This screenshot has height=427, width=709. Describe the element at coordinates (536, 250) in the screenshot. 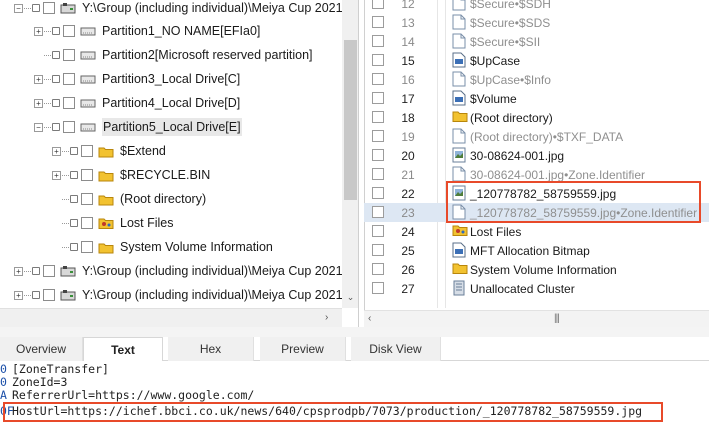

I see `file-list-row: 25 MFT Allocation Bitmap` at that location.